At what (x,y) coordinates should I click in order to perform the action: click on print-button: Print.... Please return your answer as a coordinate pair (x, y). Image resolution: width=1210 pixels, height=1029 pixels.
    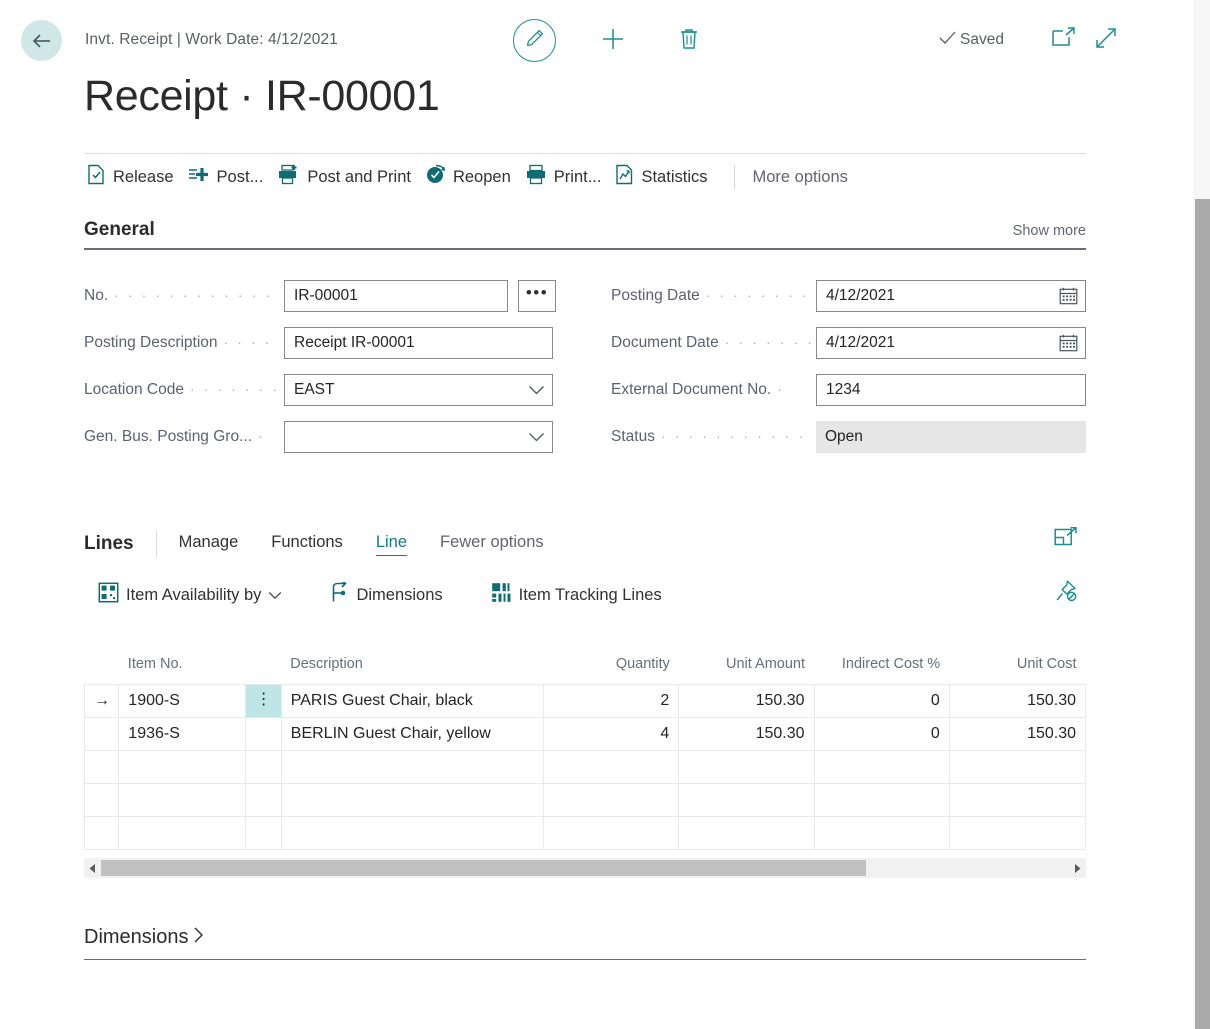
    Looking at the image, I should click on (568, 177).